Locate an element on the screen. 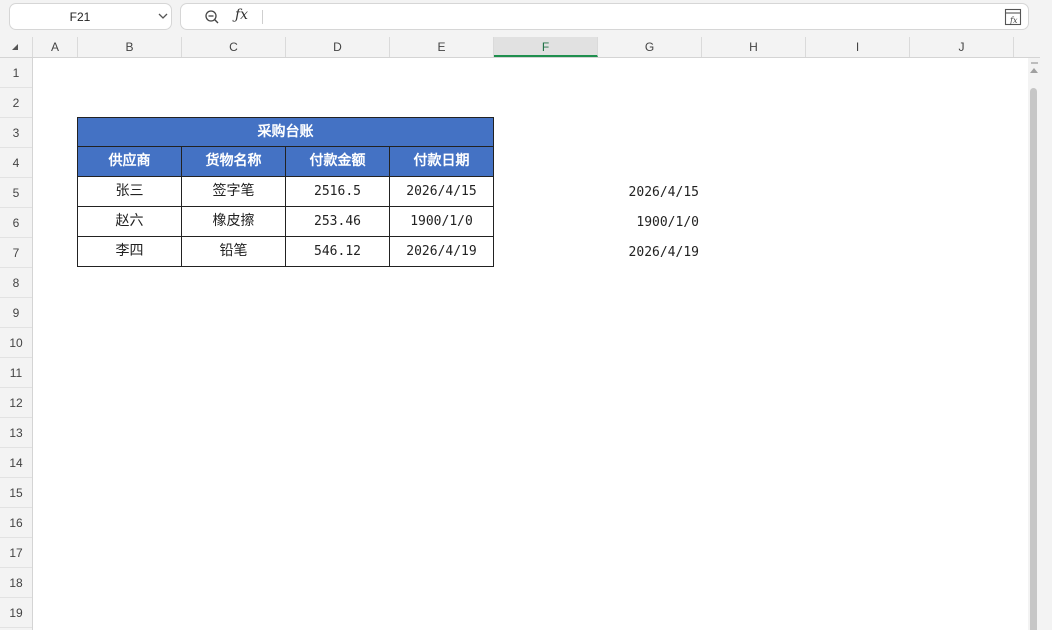  header-goods-name: 货物名称 is located at coordinates (234, 162).